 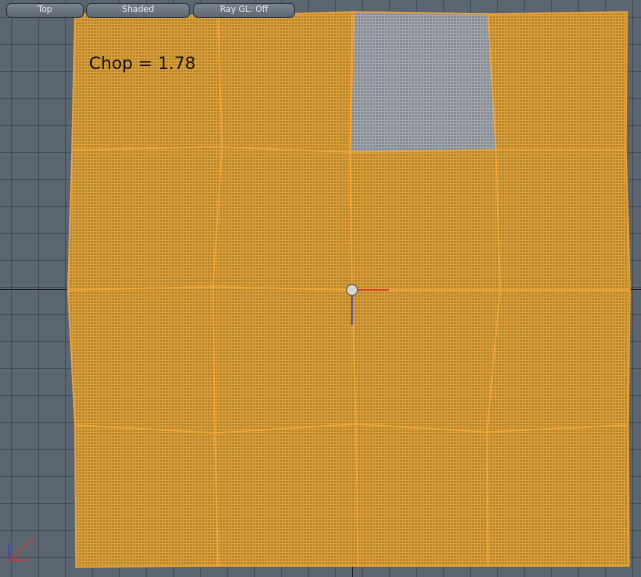 I want to click on chop-value-overlay: Chop = 1.78, so click(x=142, y=64).